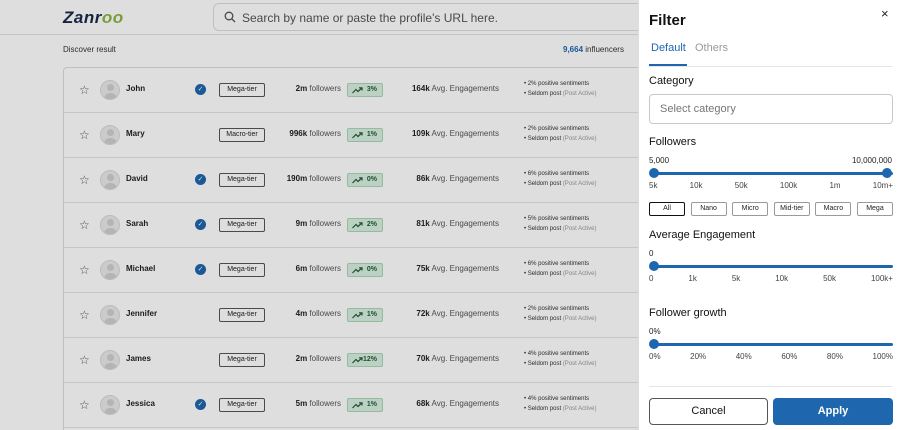  Describe the element at coordinates (882, 356) in the screenshot. I see `growth-tick: 100%` at that location.